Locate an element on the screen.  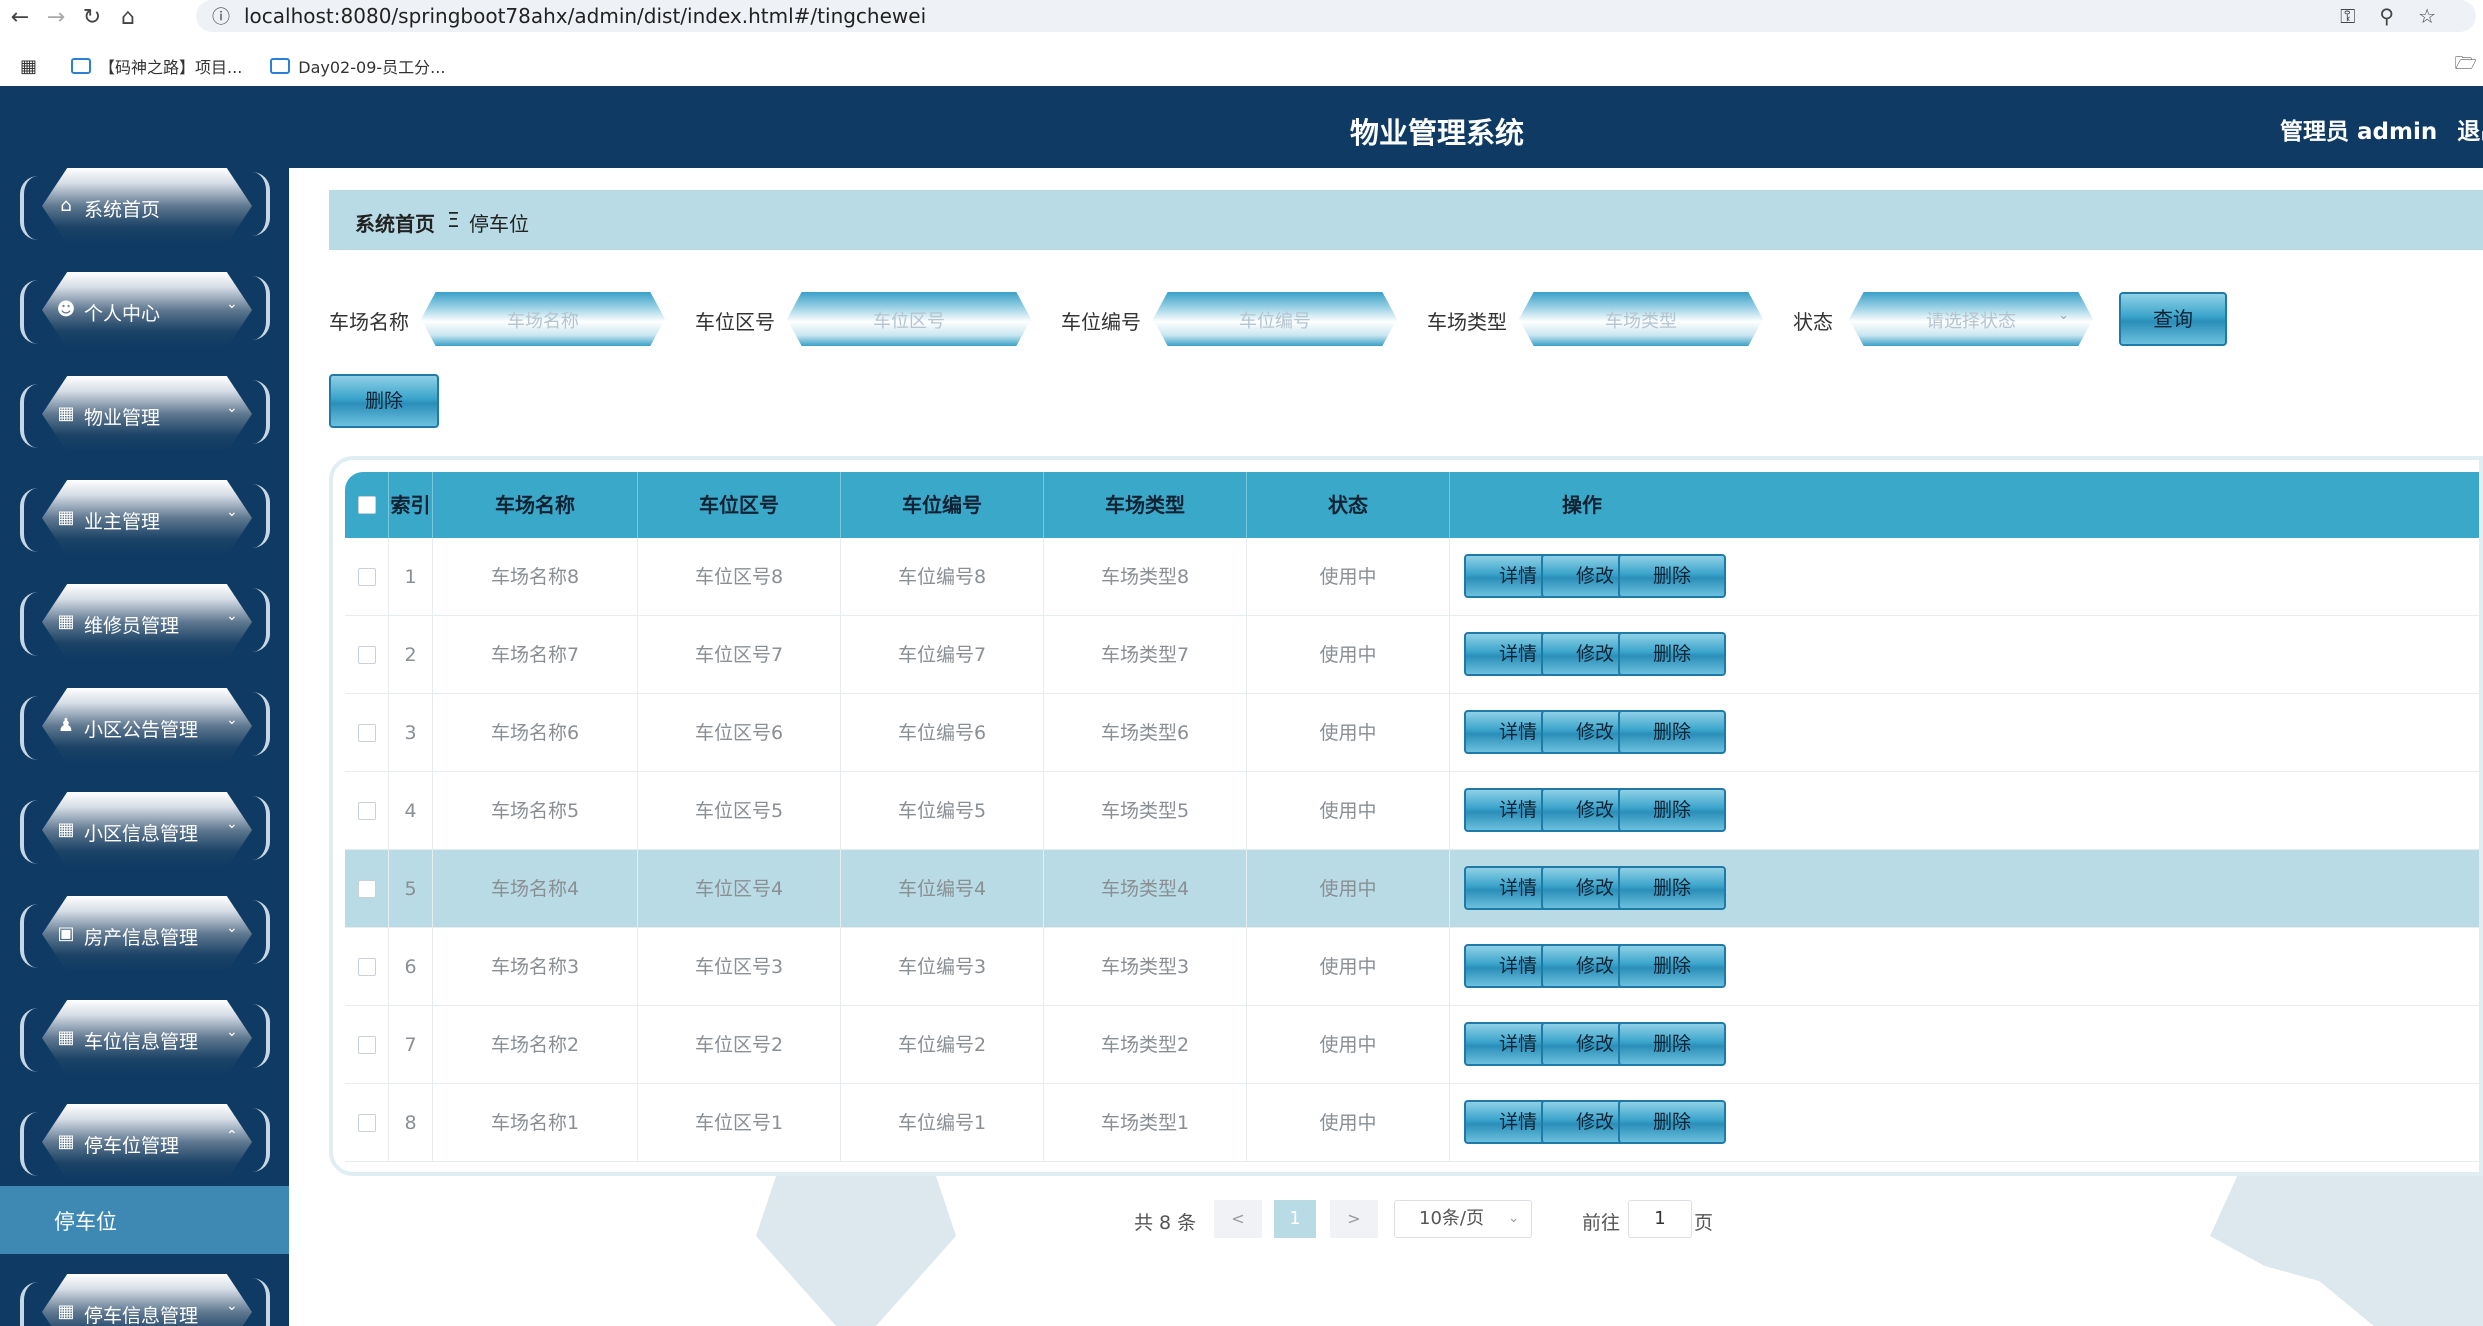
reload-icon: ↻ is located at coordinates (92, 17).